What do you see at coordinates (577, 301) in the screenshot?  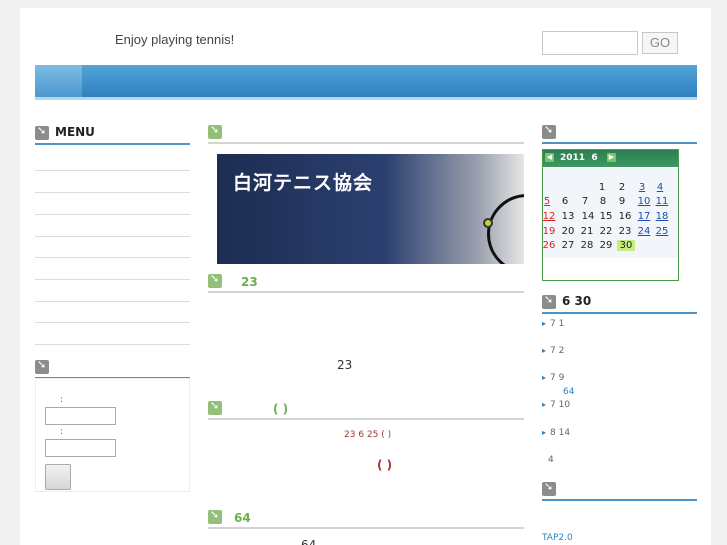 I see `updates-title: 6 30` at bounding box center [577, 301].